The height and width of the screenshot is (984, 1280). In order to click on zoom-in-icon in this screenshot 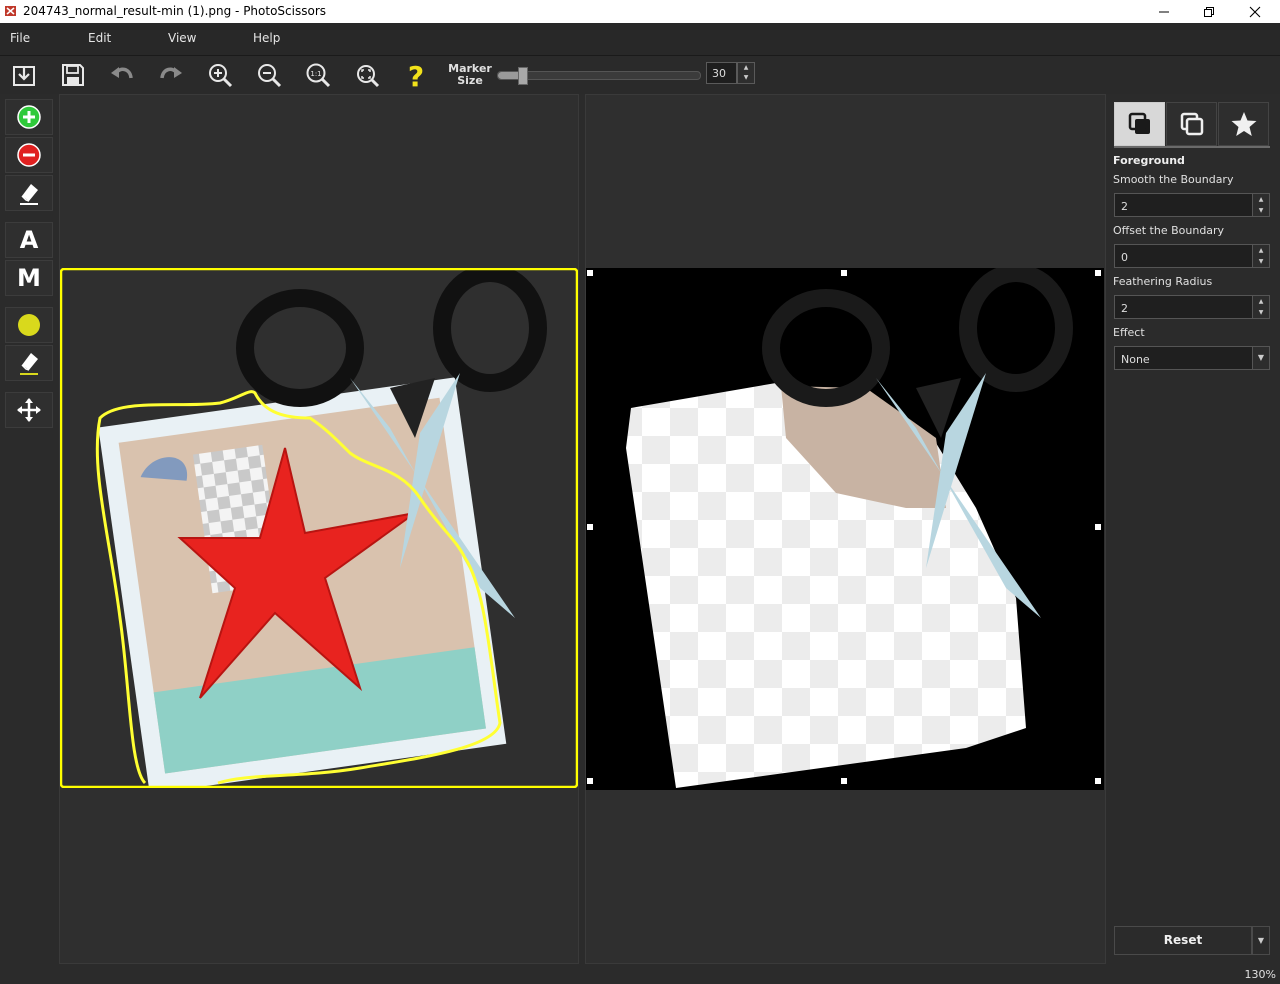, I will do `click(221, 76)`.